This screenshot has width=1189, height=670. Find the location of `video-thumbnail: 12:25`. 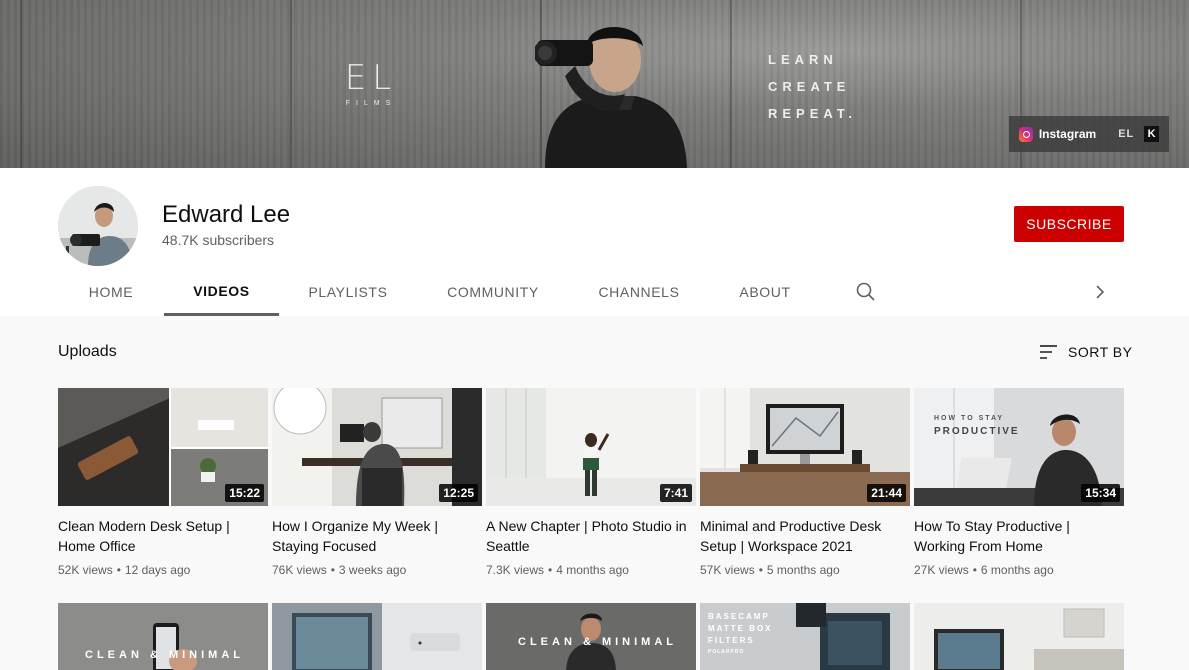

video-thumbnail: 12:25 is located at coordinates (377, 447).